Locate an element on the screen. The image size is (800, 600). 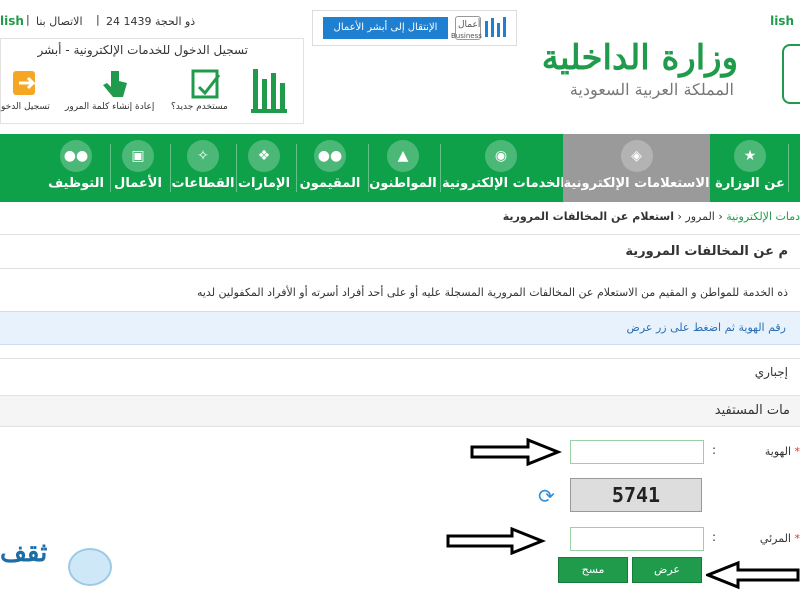
nav-item-about: ★ عن الوزارة is located at coordinates (750, 168).